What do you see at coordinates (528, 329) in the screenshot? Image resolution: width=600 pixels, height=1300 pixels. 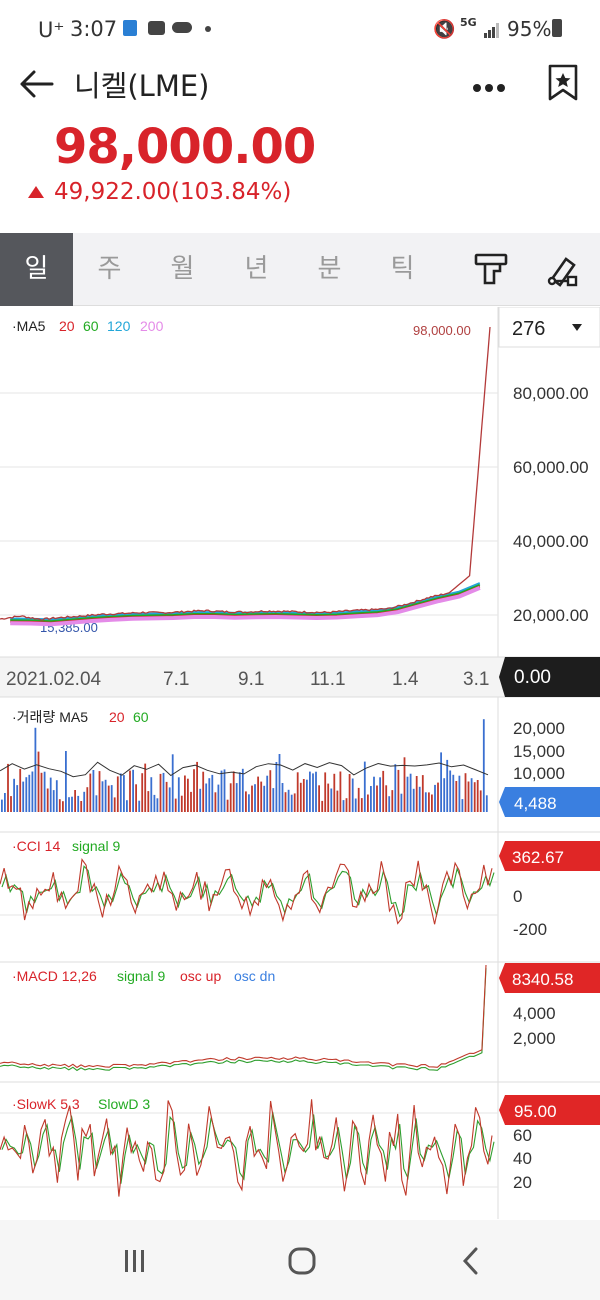 I see `period-count: 276` at bounding box center [528, 329].